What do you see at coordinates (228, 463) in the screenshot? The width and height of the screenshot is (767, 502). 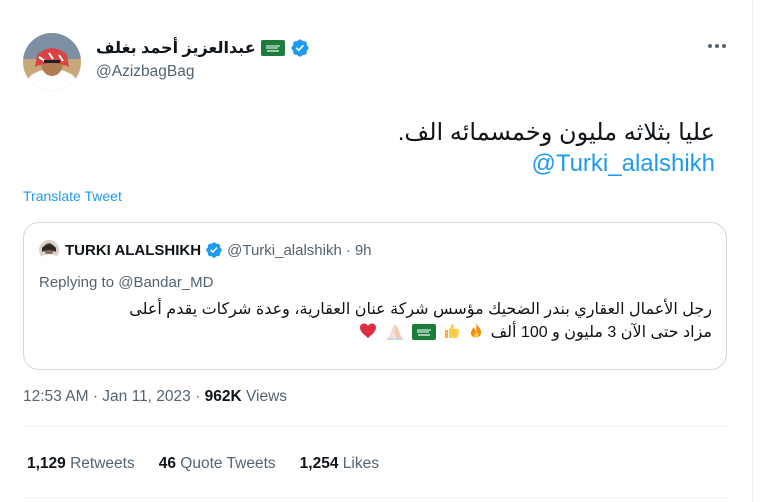 I see `quote-tweets-label: Quote Tweets` at bounding box center [228, 463].